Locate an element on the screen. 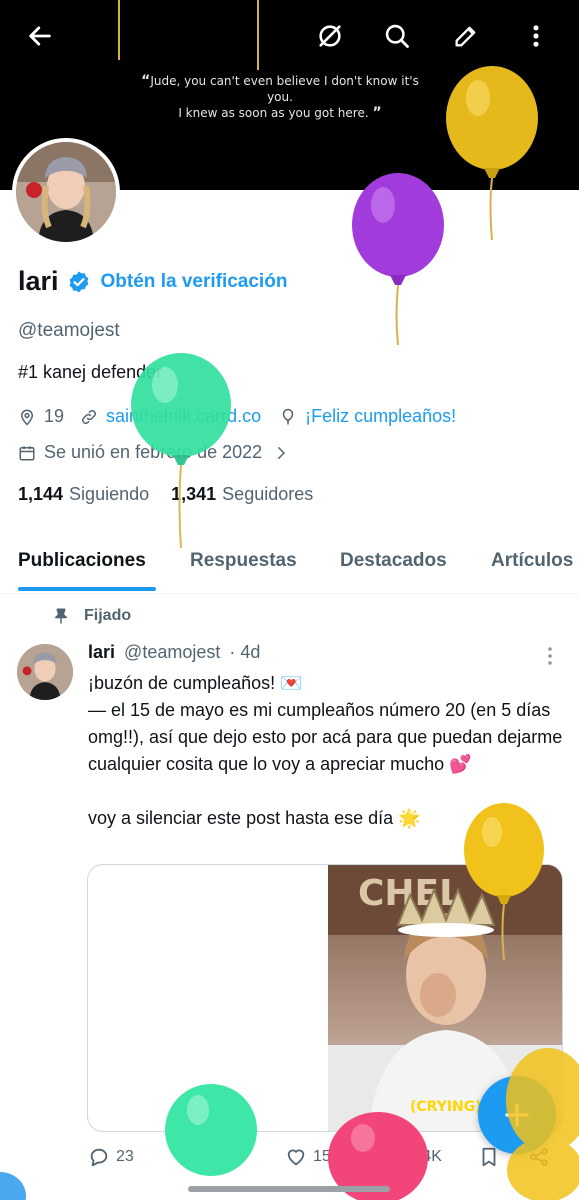 This screenshot has width=579, height=1200. balloon-green is located at coordinates (181, 451).